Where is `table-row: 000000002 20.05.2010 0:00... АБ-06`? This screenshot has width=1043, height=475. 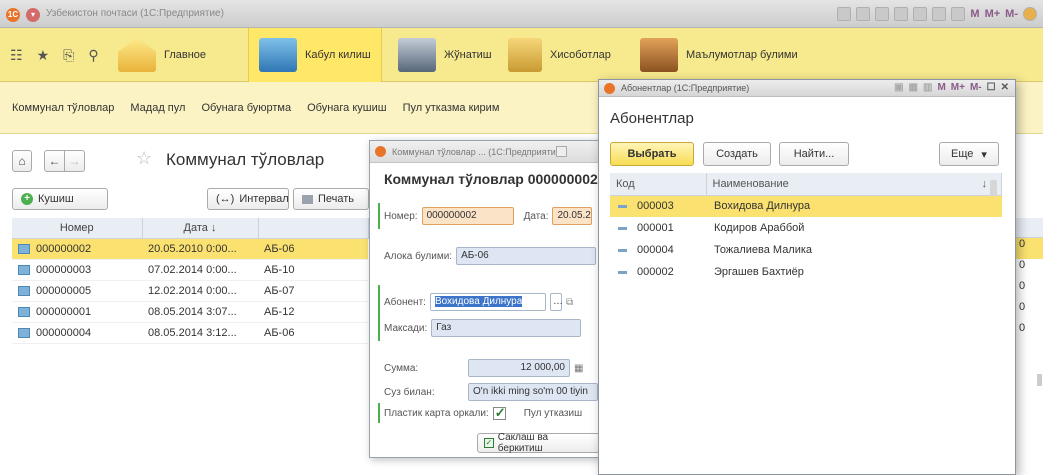 table-row: 000000002 20.05.2010 0:00... АБ-06 is located at coordinates (190, 249).